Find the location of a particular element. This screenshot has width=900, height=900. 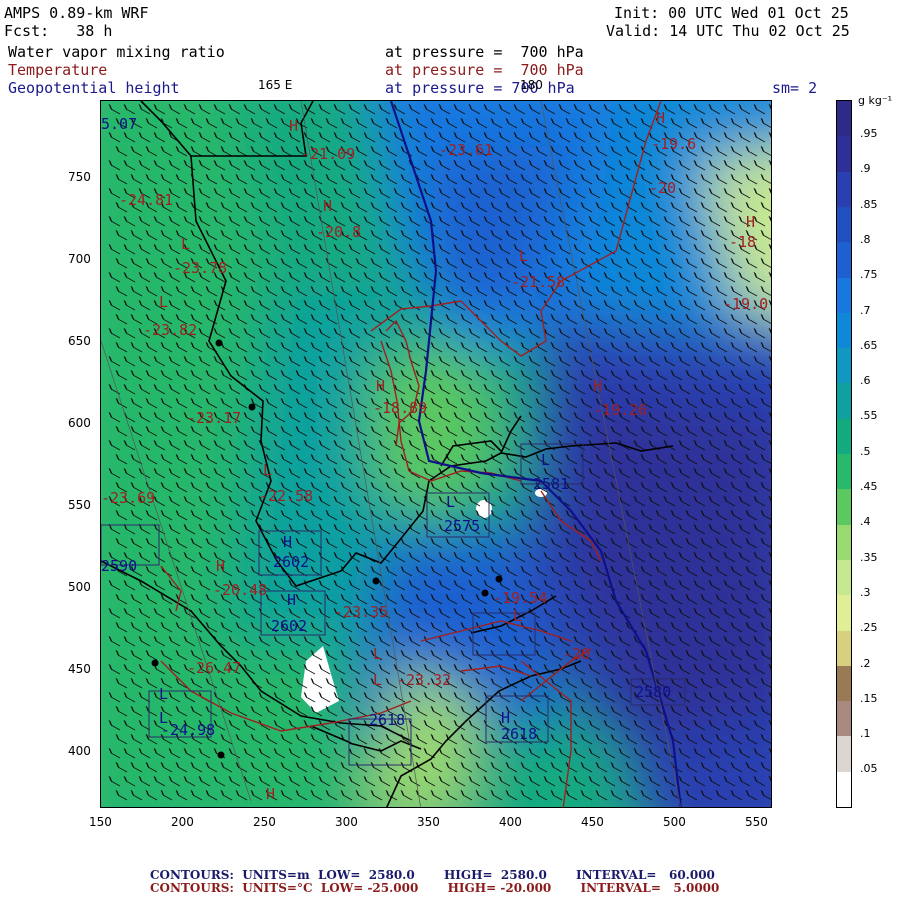

colorbar-tick-label: .9 is located at coordinates (865, 169).